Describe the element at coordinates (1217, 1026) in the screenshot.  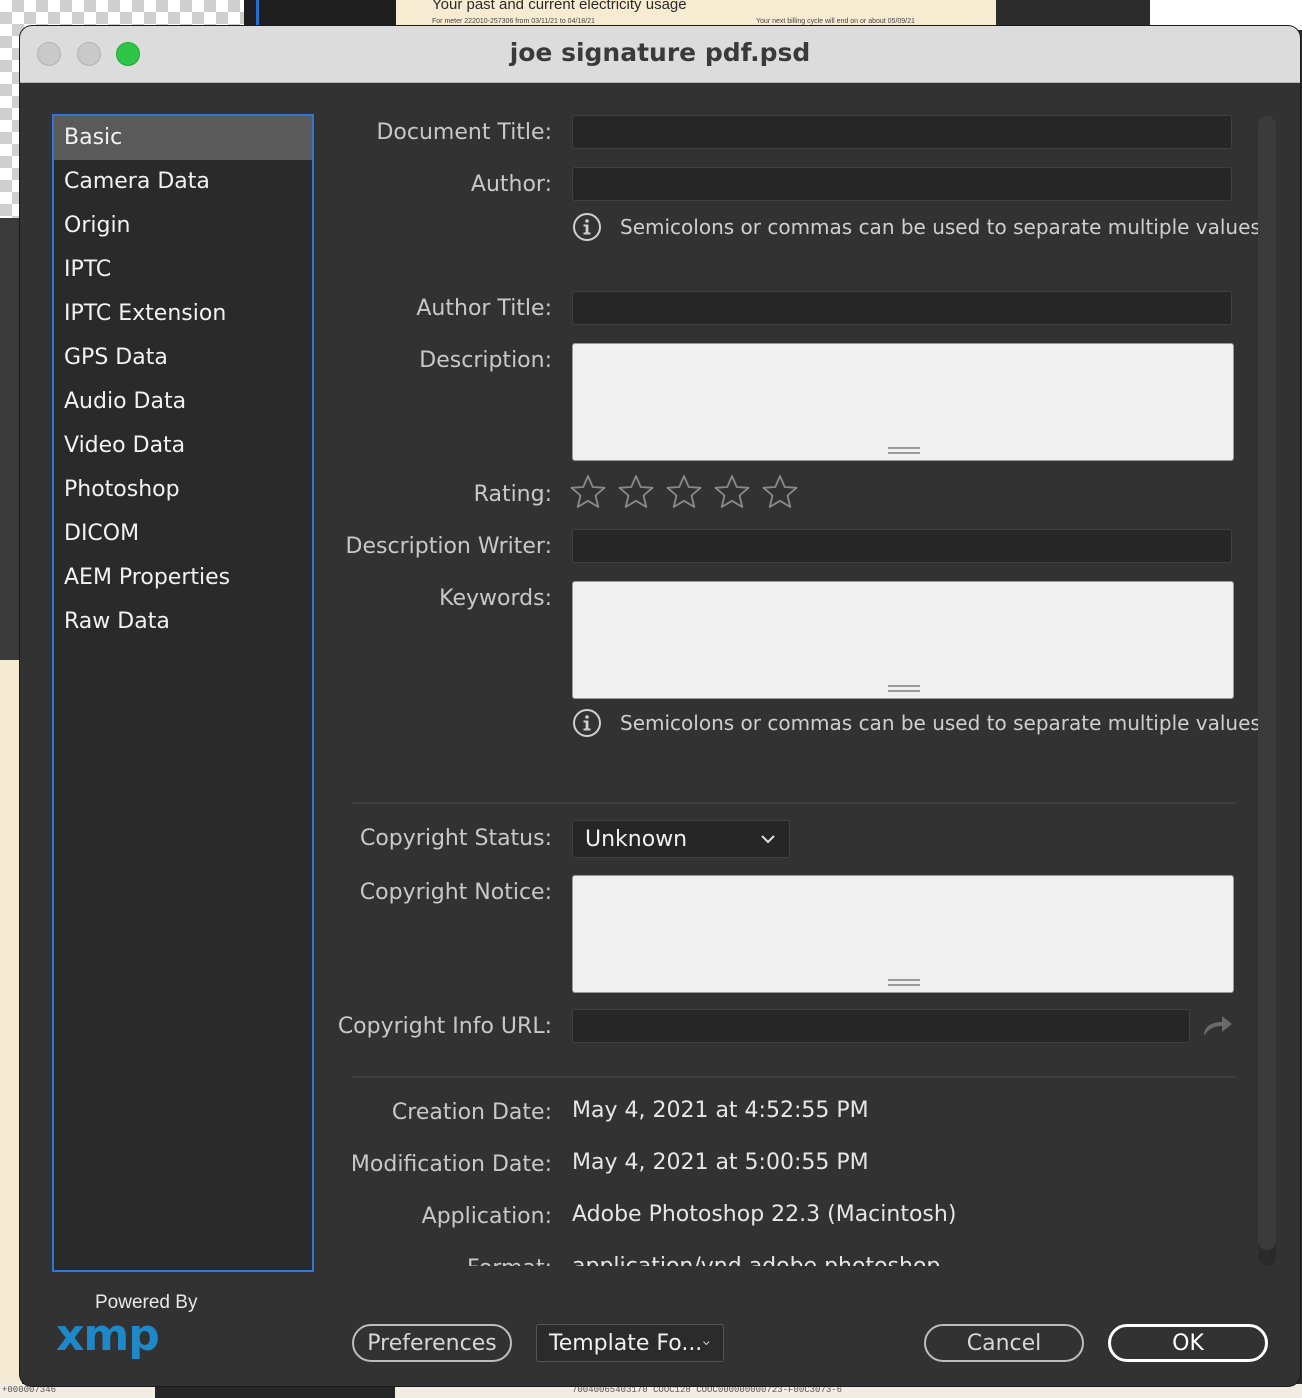
I see `share-arrow-icon` at that location.